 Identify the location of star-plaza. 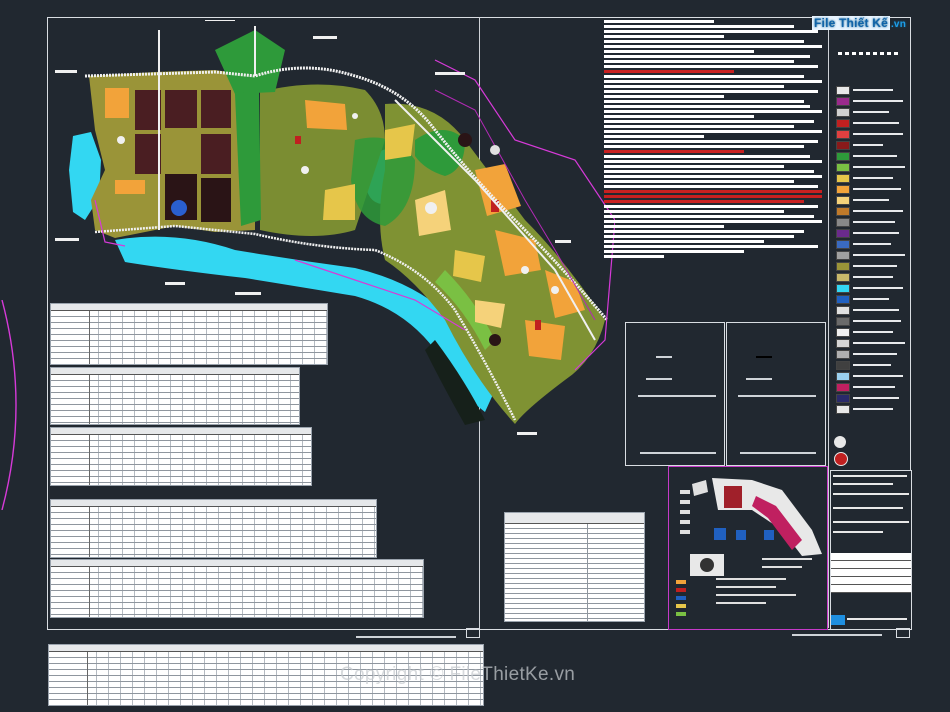
(179, 208).